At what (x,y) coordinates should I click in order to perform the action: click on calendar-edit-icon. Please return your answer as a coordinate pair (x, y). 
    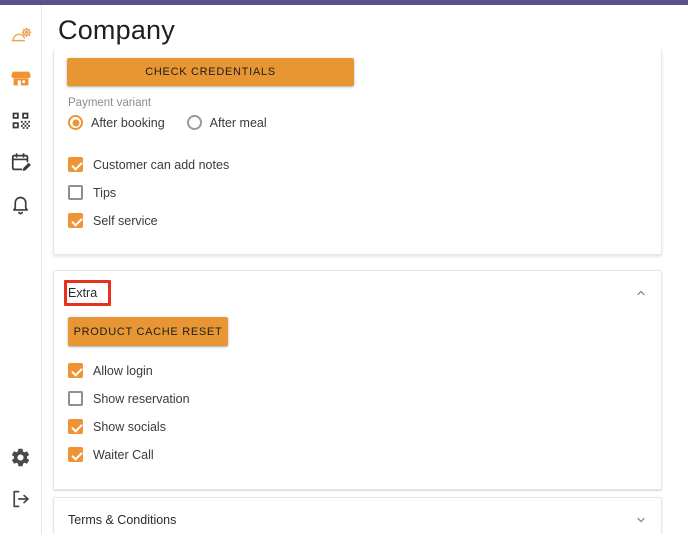
    Looking at the image, I should click on (21, 162).